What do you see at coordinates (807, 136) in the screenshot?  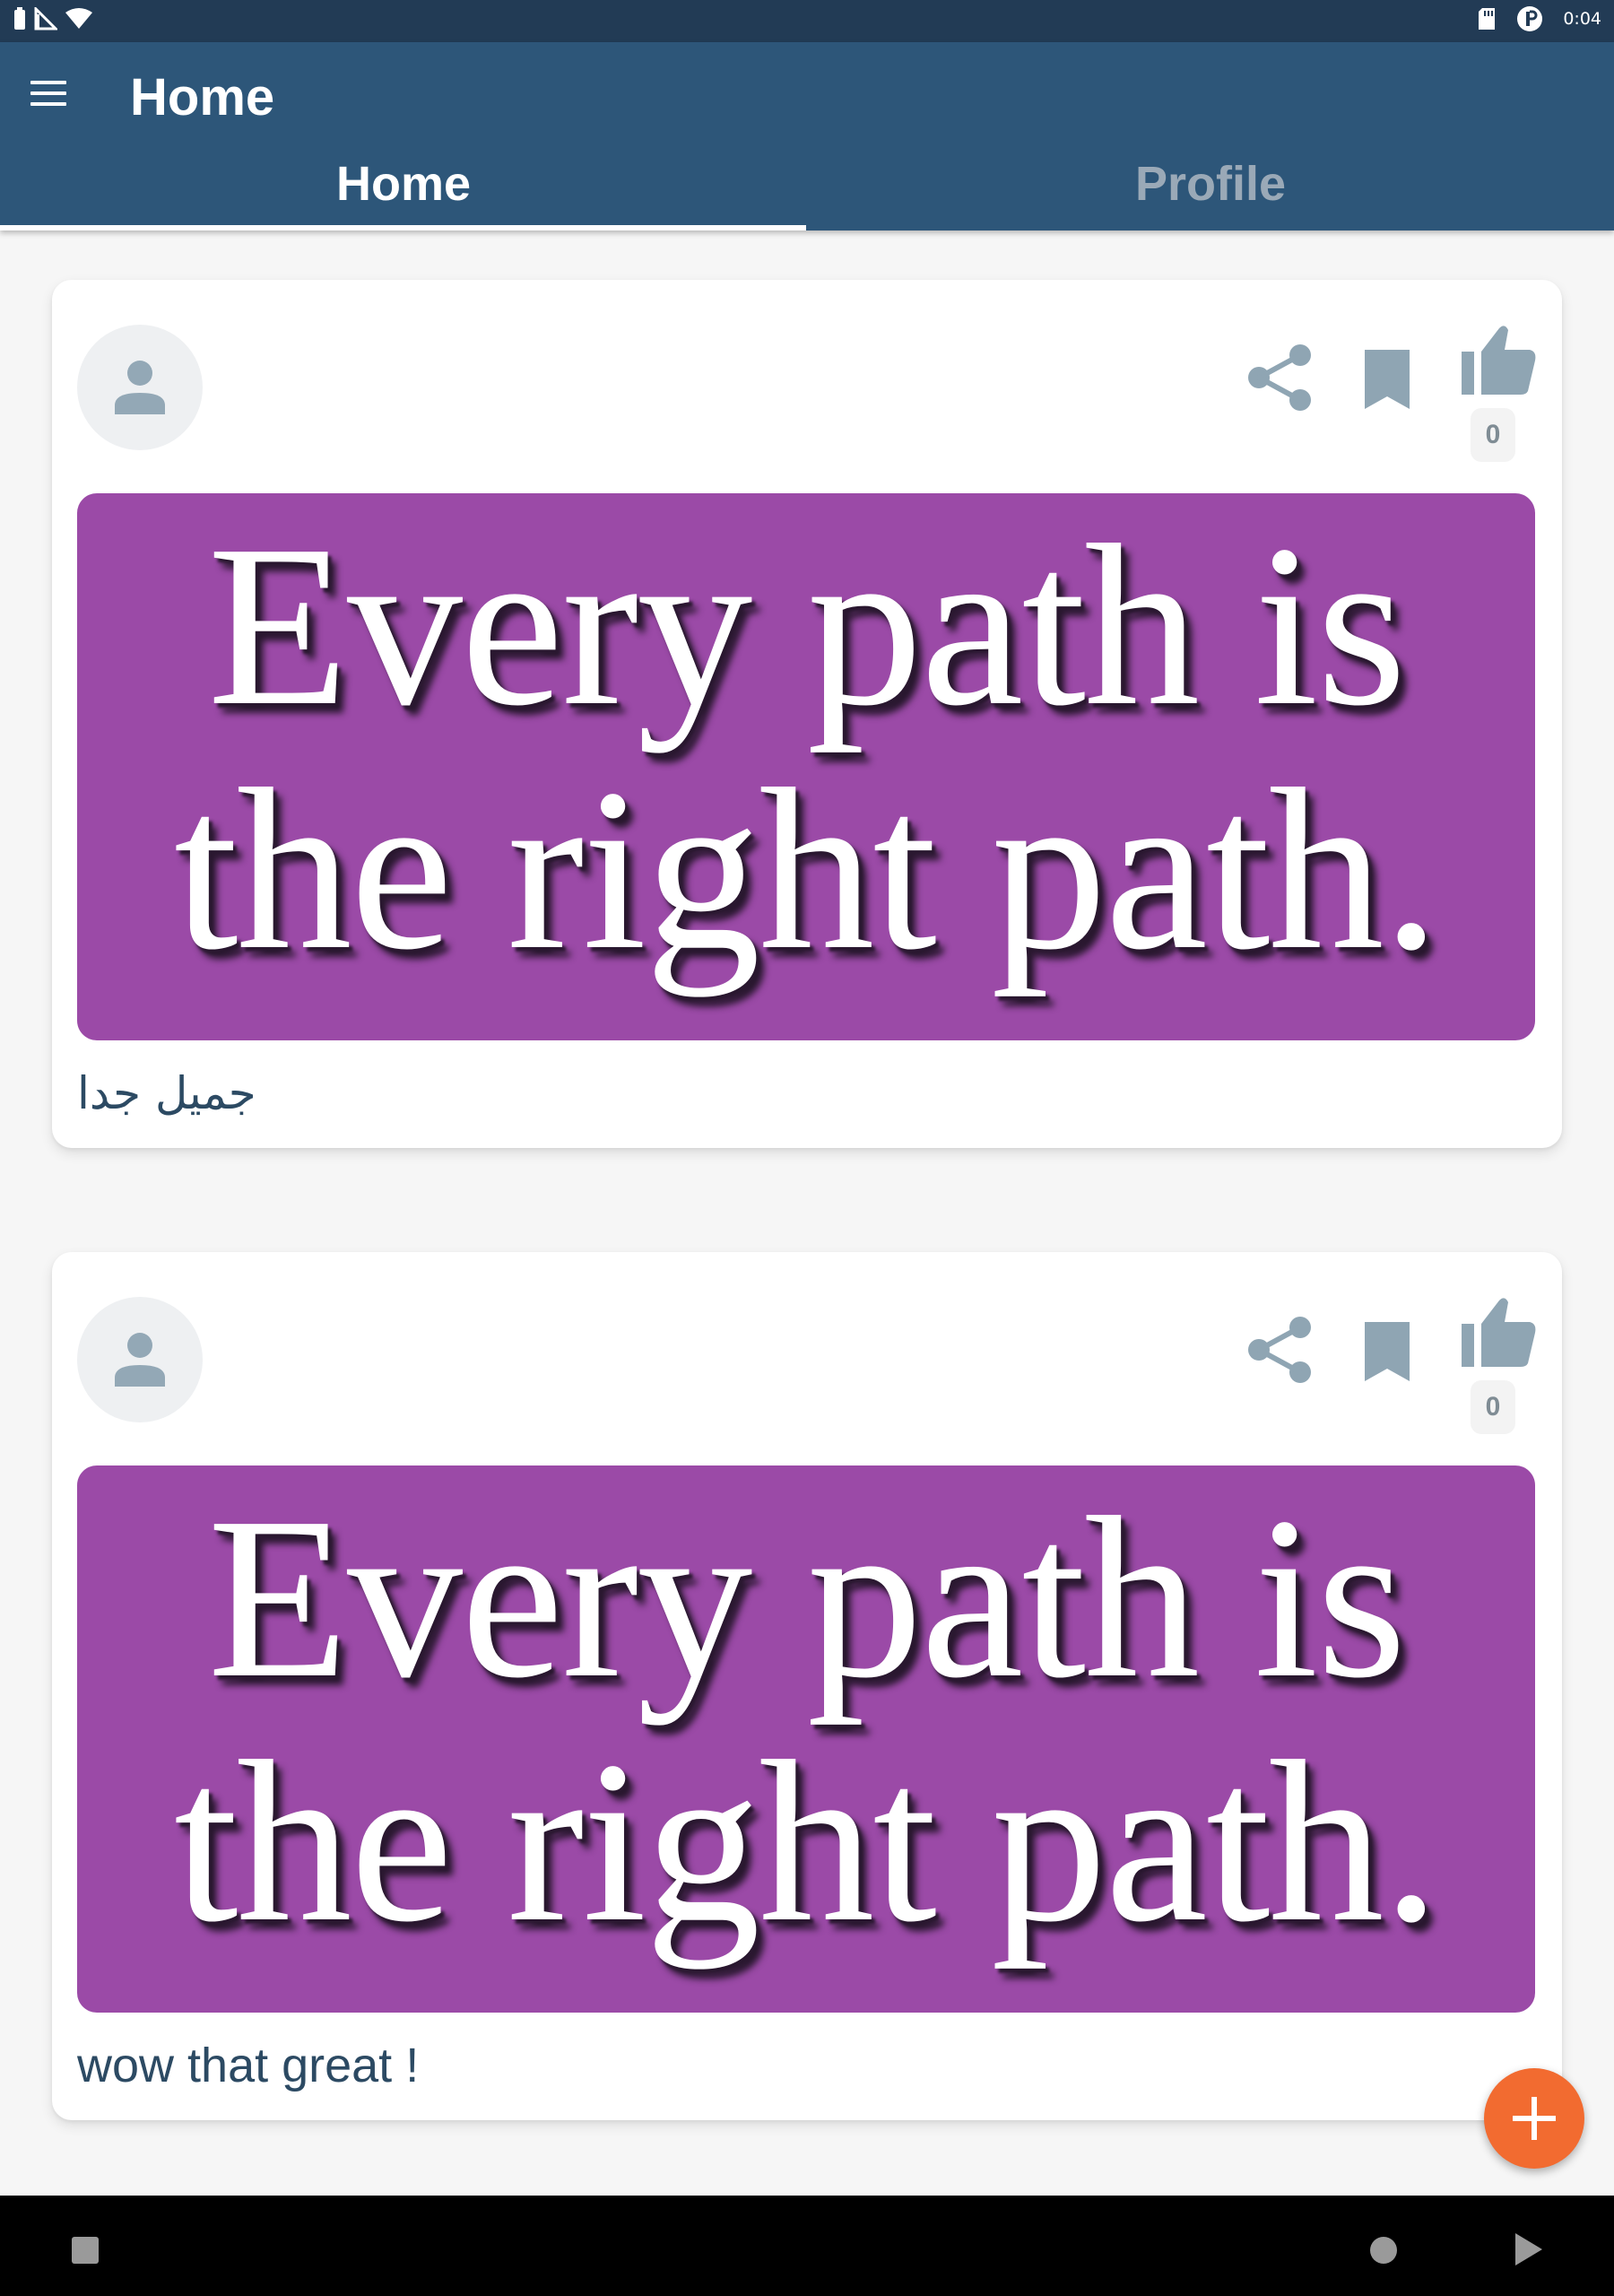 I see `app-bar: Home Home Profile` at bounding box center [807, 136].